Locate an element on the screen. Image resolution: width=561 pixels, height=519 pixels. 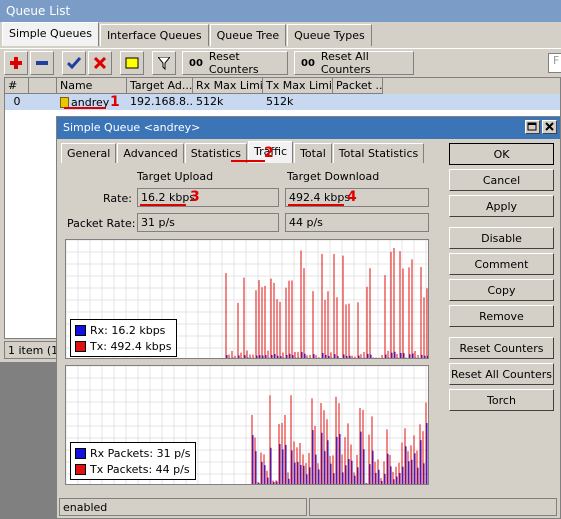
enable-button is located at coordinates (74, 63).